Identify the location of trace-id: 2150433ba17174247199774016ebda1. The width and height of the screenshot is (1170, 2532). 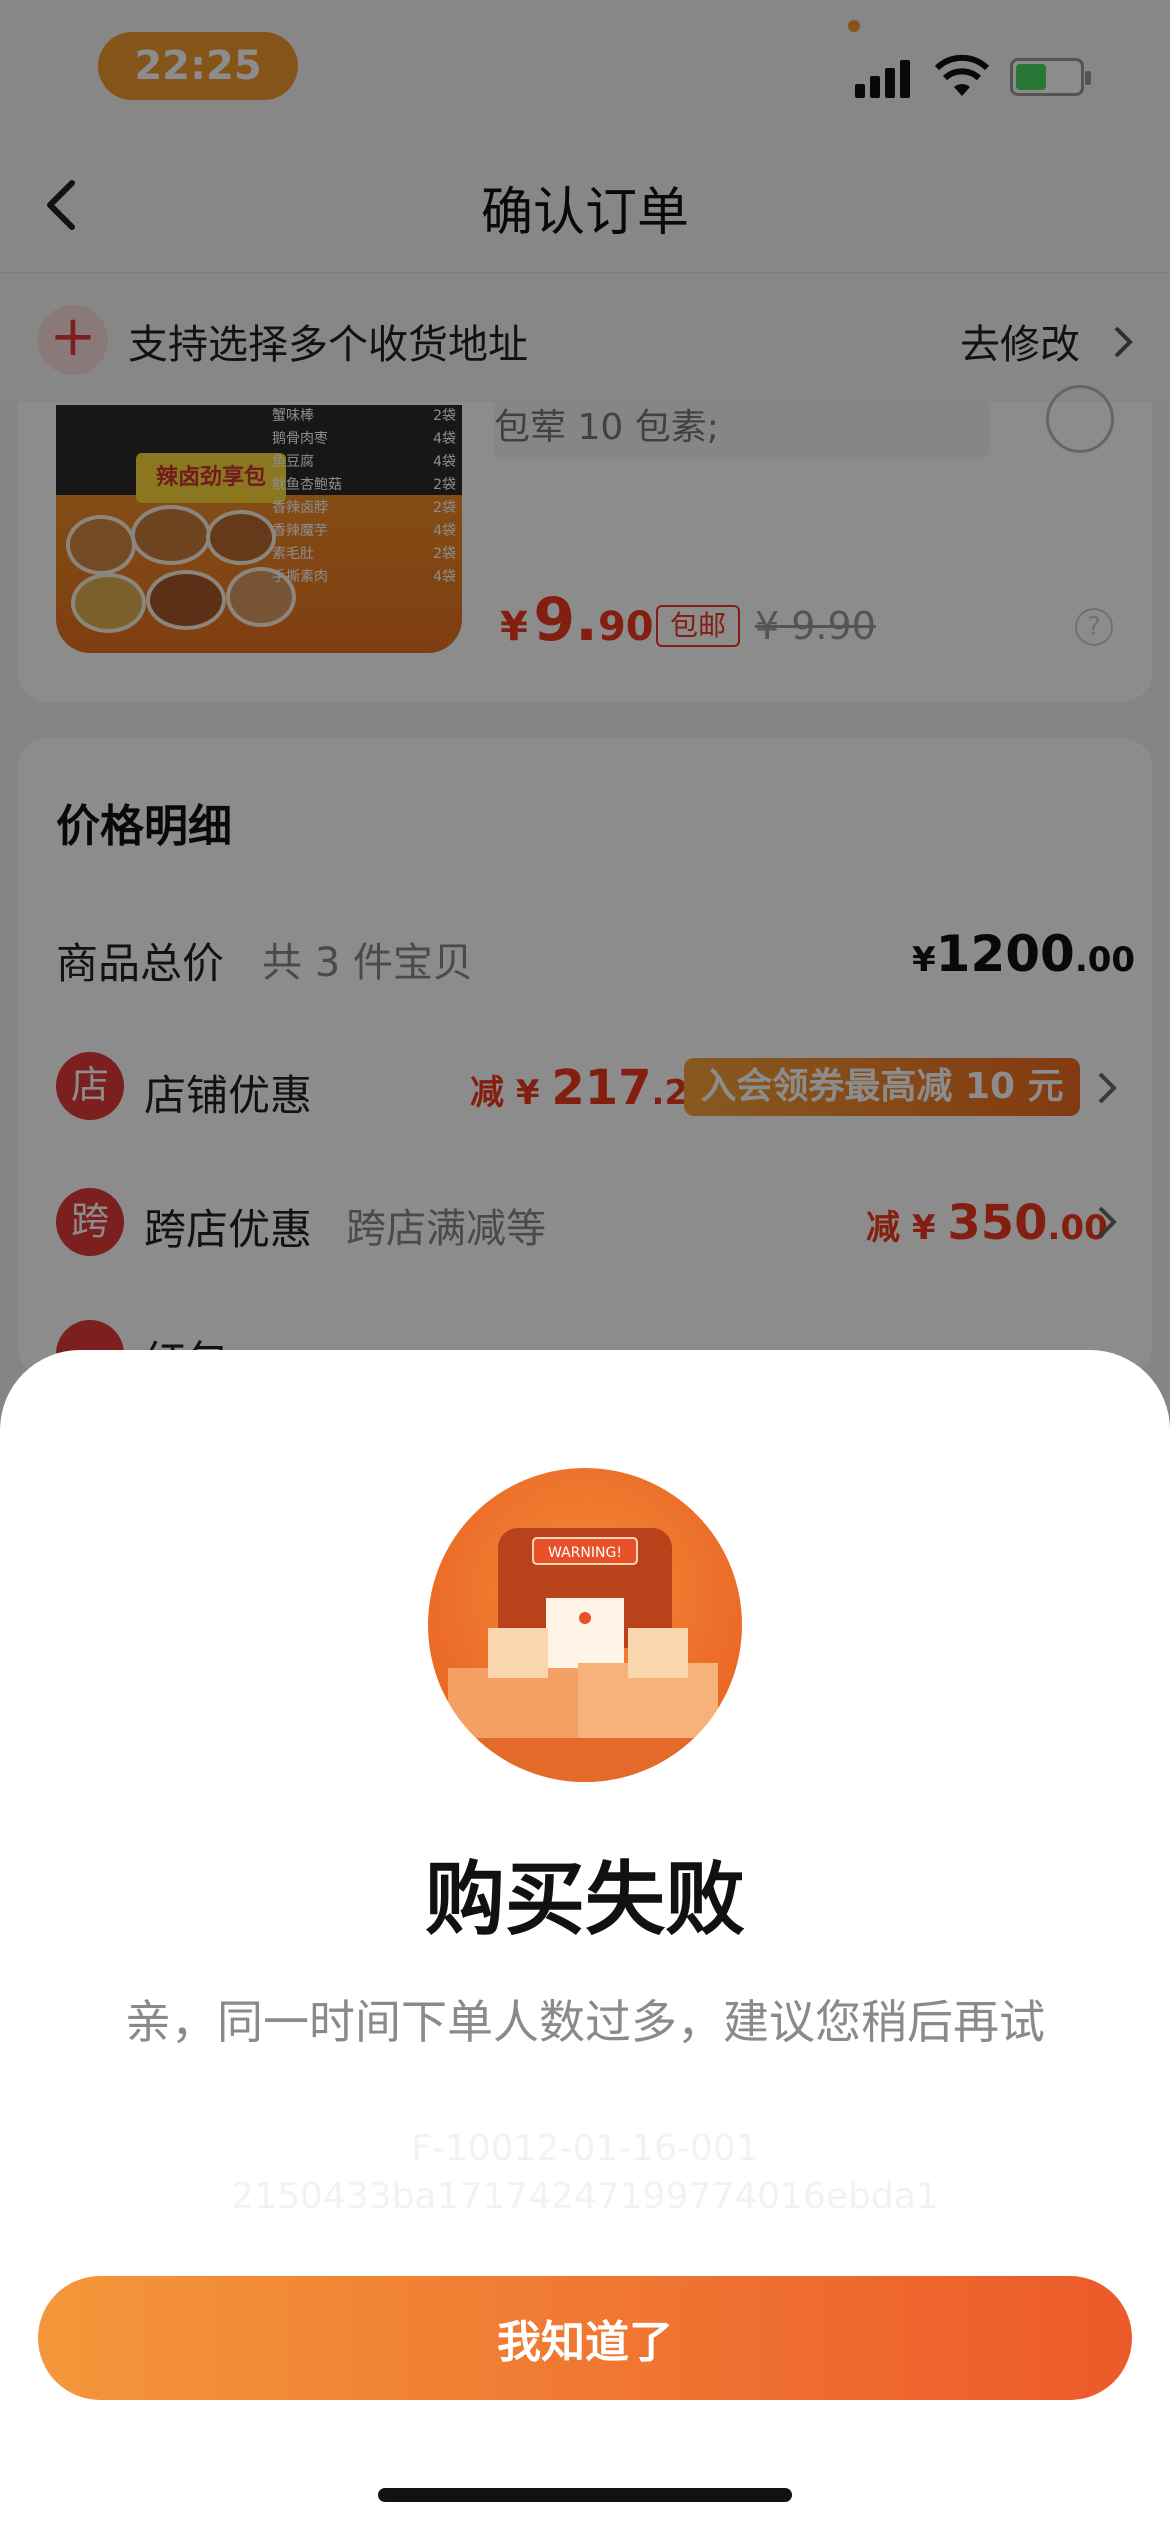
(585, 2196).